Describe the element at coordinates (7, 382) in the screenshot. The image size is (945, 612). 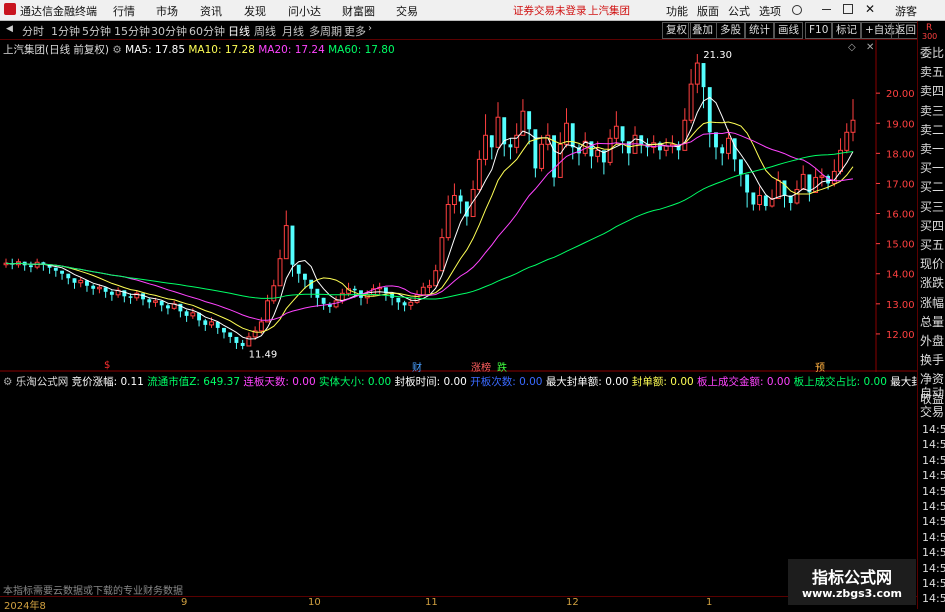
I see `indicator-settings-icon: ⚙` at that location.